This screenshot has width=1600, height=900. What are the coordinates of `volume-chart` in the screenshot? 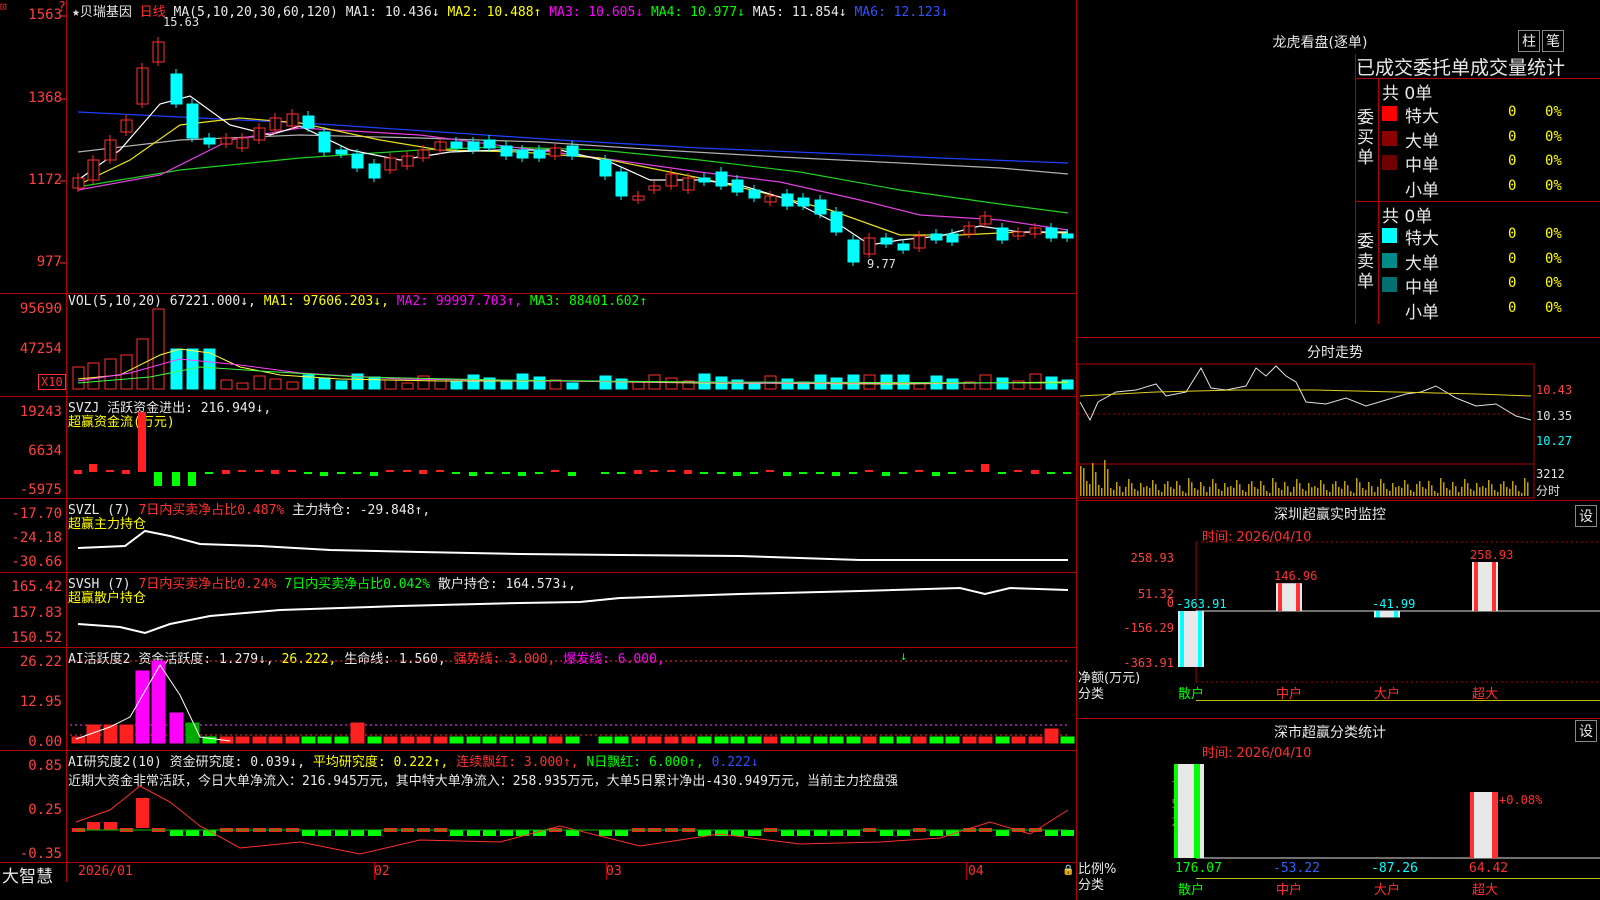 It's located at (538, 344).